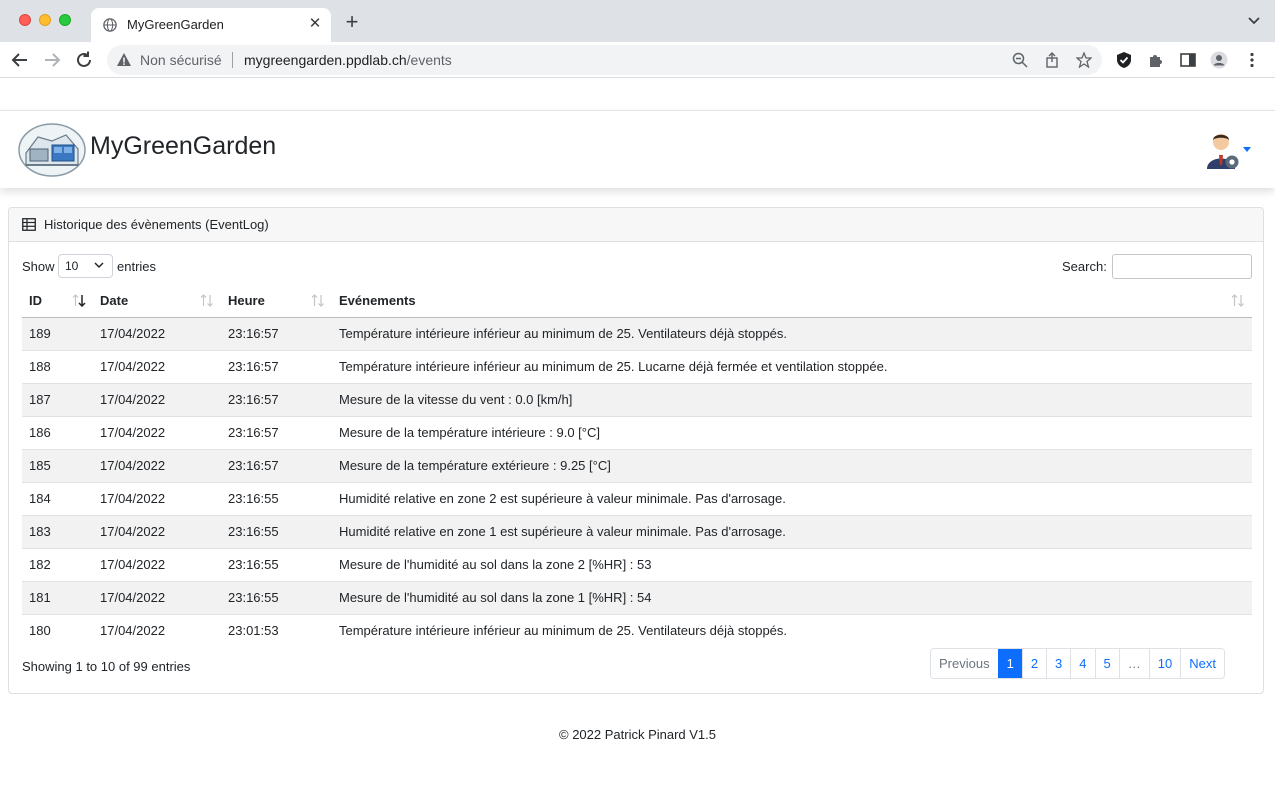 The height and width of the screenshot is (794, 1275). Describe the element at coordinates (352, 22) in the screenshot. I see `new-tab-button: +` at that location.